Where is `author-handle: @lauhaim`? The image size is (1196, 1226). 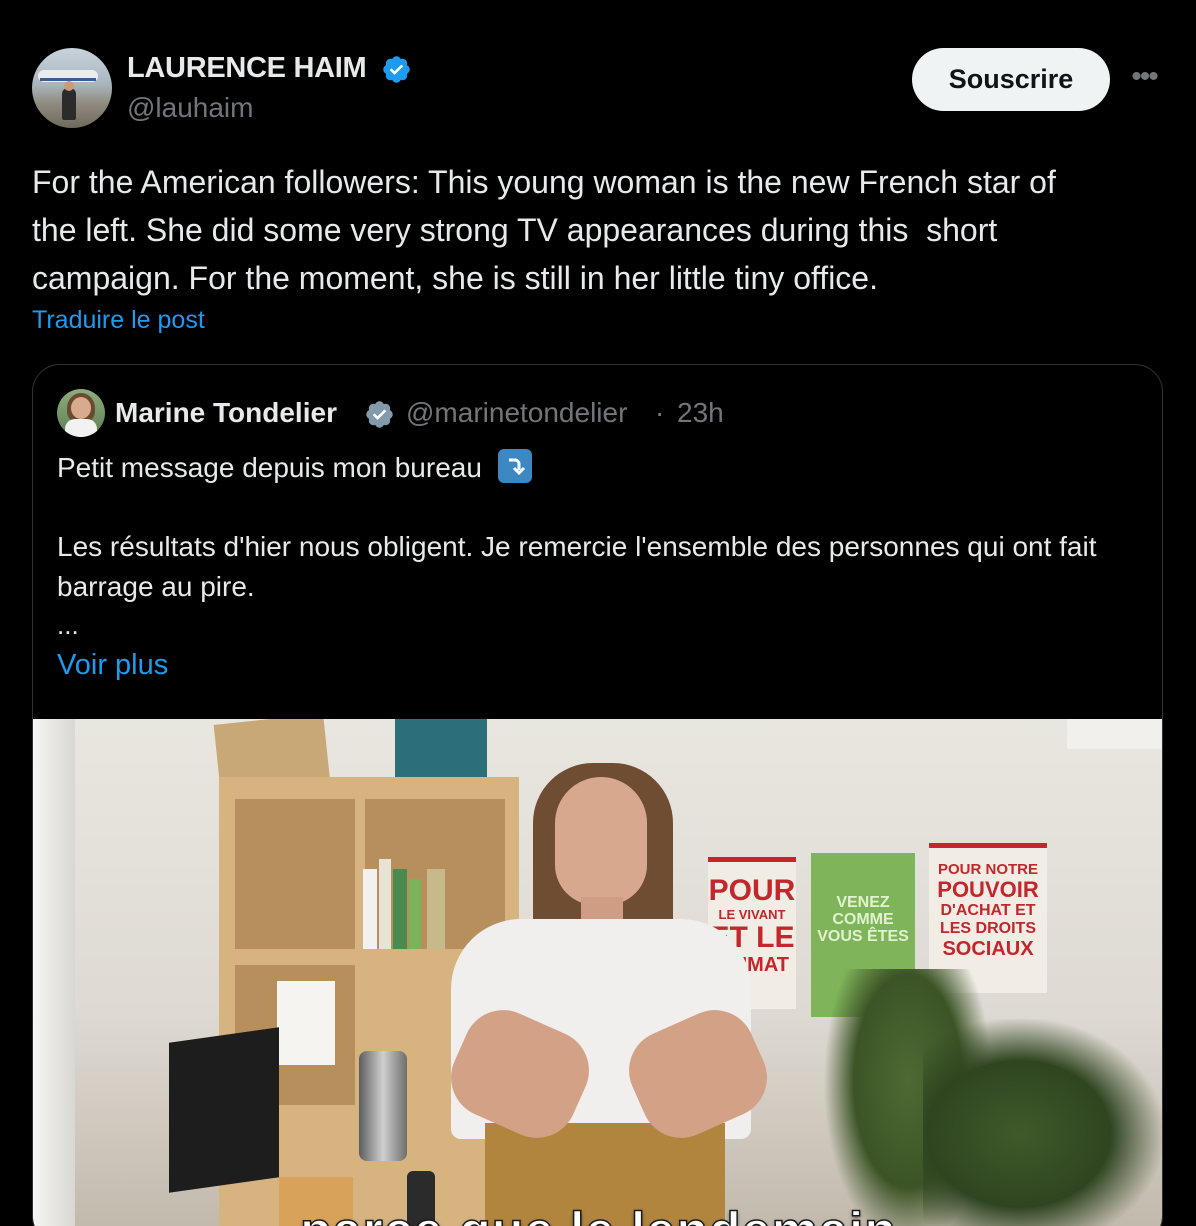 author-handle: @lauhaim is located at coordinates (190, 108).